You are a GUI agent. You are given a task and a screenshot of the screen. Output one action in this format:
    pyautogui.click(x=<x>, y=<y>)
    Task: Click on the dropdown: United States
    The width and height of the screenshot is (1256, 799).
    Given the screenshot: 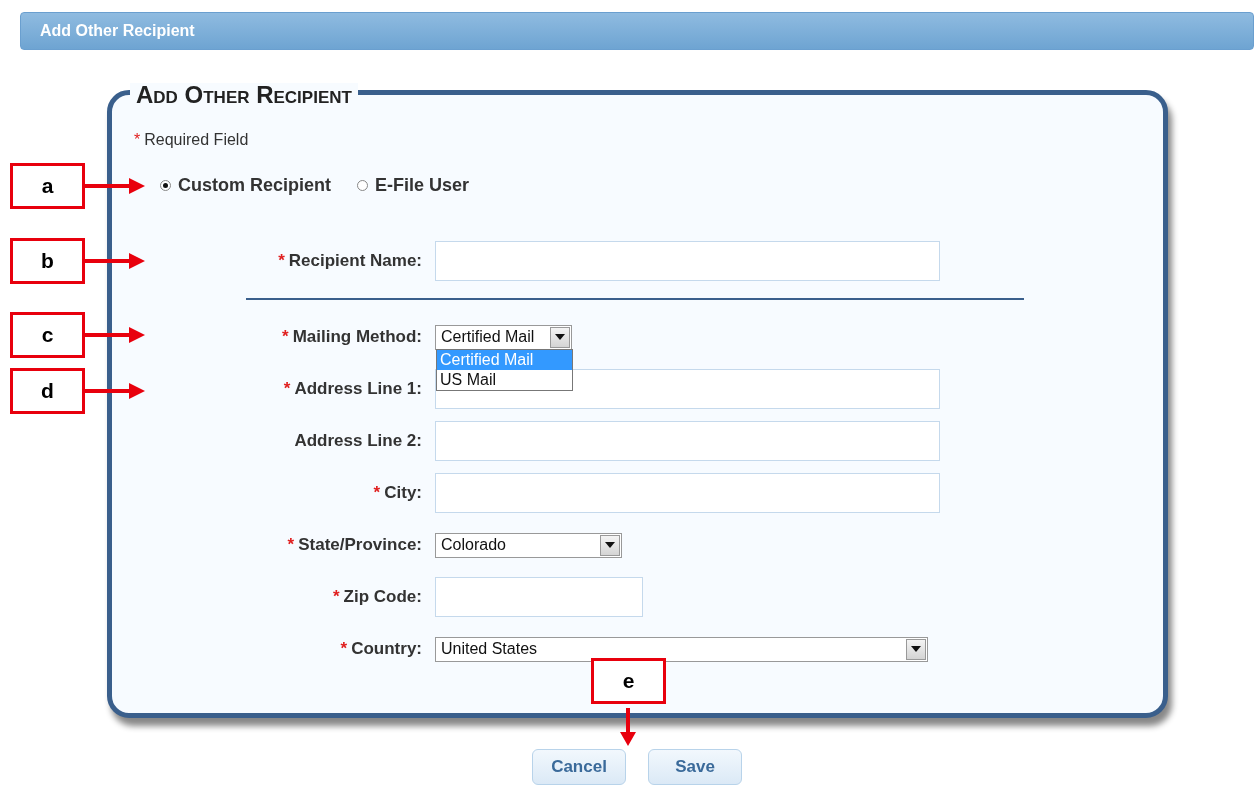 What is the action you would take?
    pyautogui.click(x=681, y=649)
    